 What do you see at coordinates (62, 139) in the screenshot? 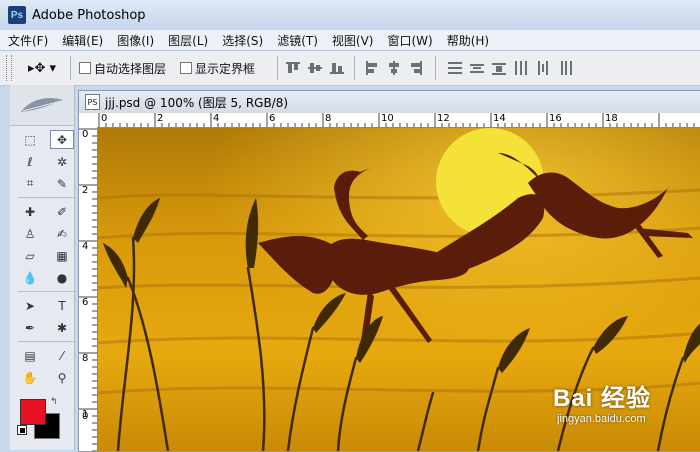
I see `move-tool-icon: ✥` at bounding box center [62, 139].